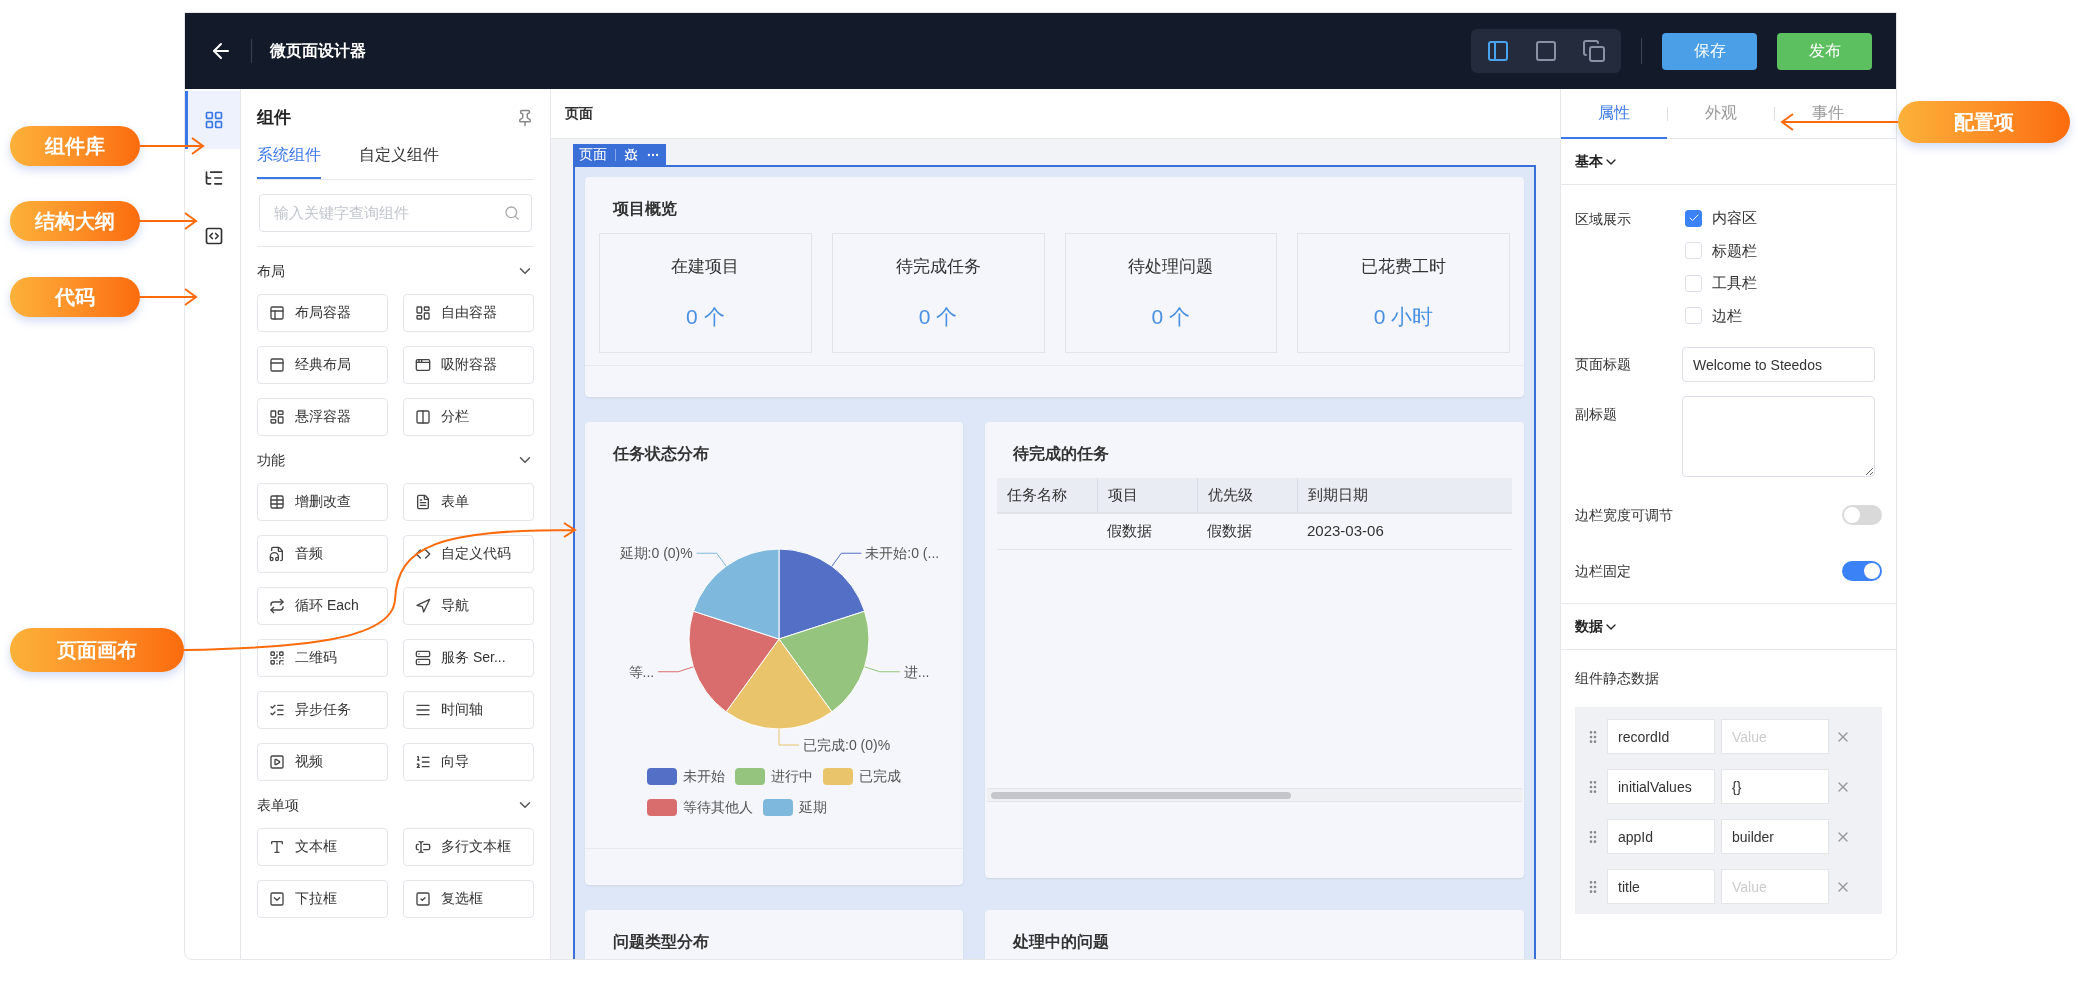 The height and width of the screenshot is (988, 2078). Describe the element at coordinates (75, 221) in the screenshot. I see `callout-label: 结构大纲` at that location.